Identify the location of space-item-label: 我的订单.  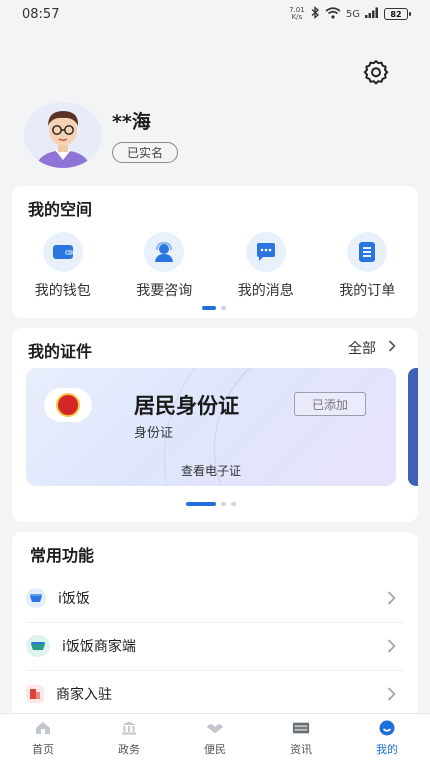
(367, 291).